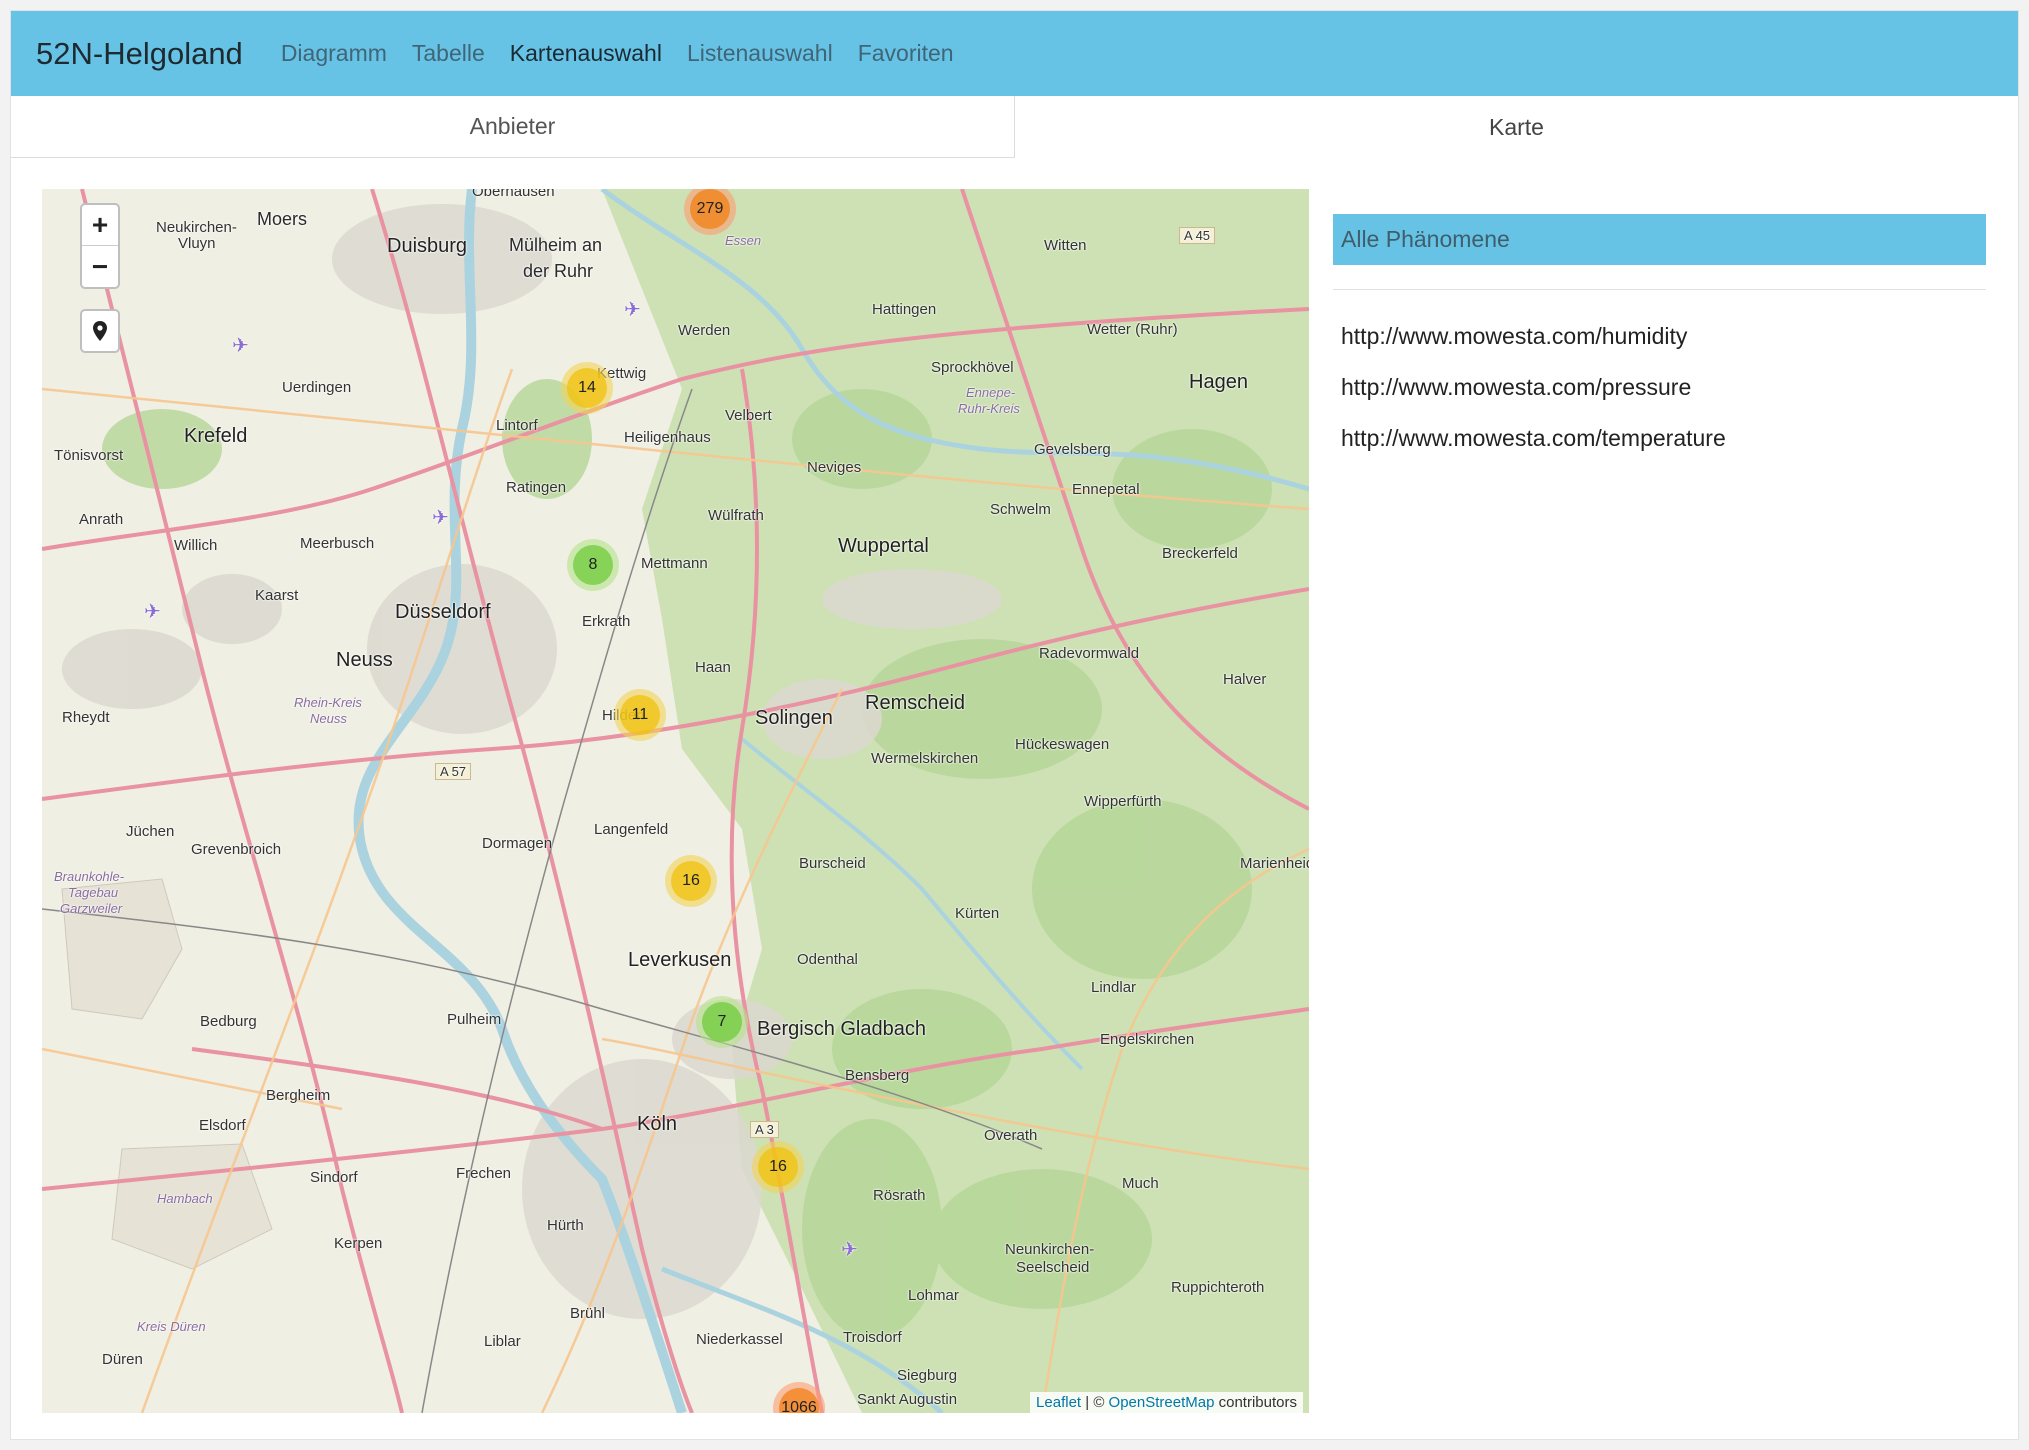  What do you see at coordinates (710, 209) in the screenshot?
I see `cluster-count: 279` at bounding box center [710, 209].